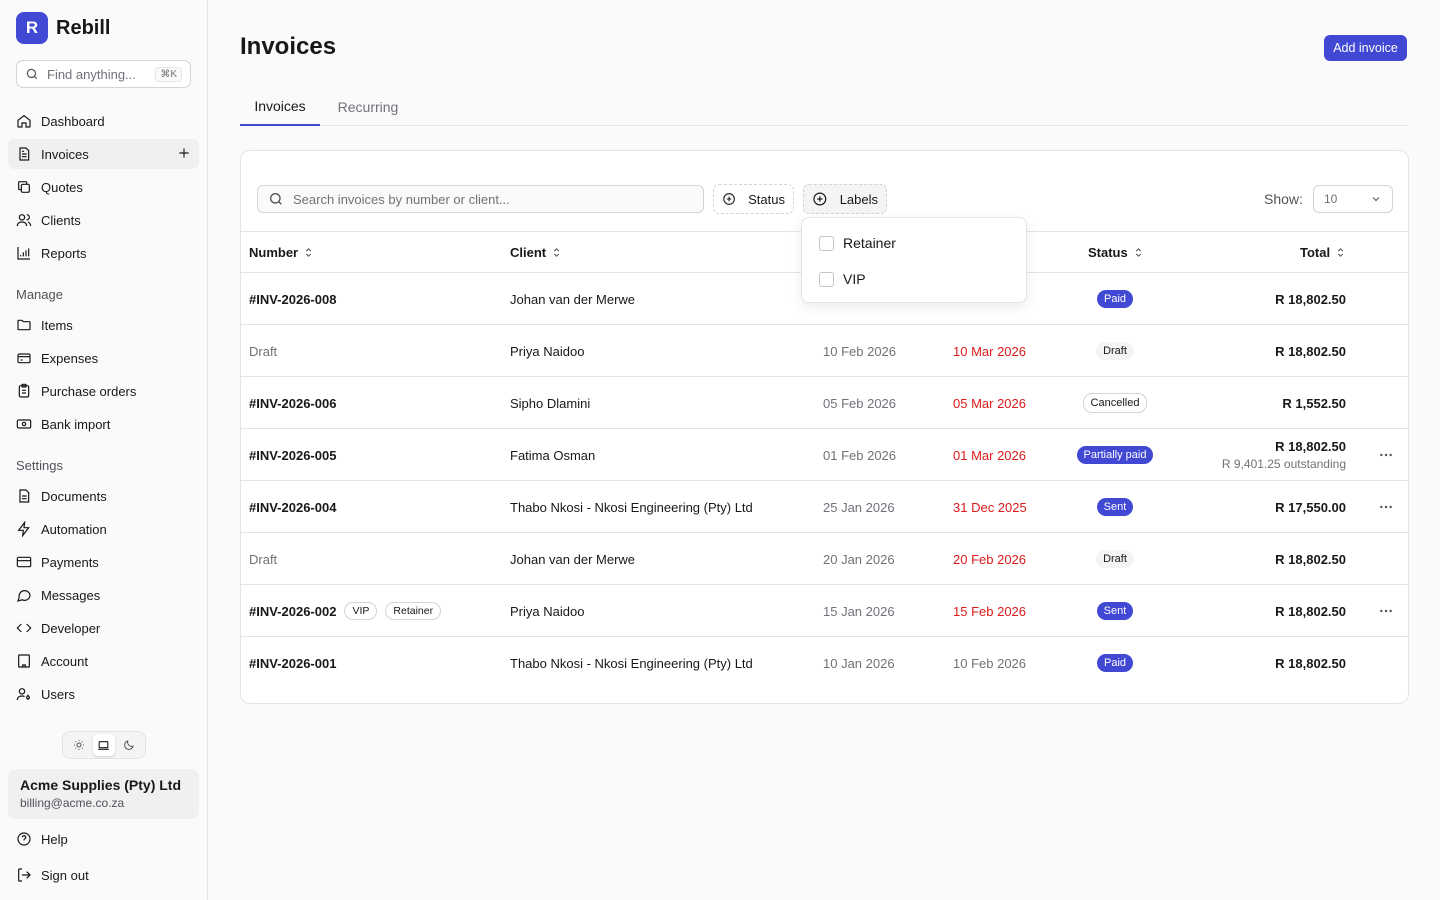  Describe the element at coordinates (869, 243) in the screenshot. I see `label-option-text: Retainer` at that location.